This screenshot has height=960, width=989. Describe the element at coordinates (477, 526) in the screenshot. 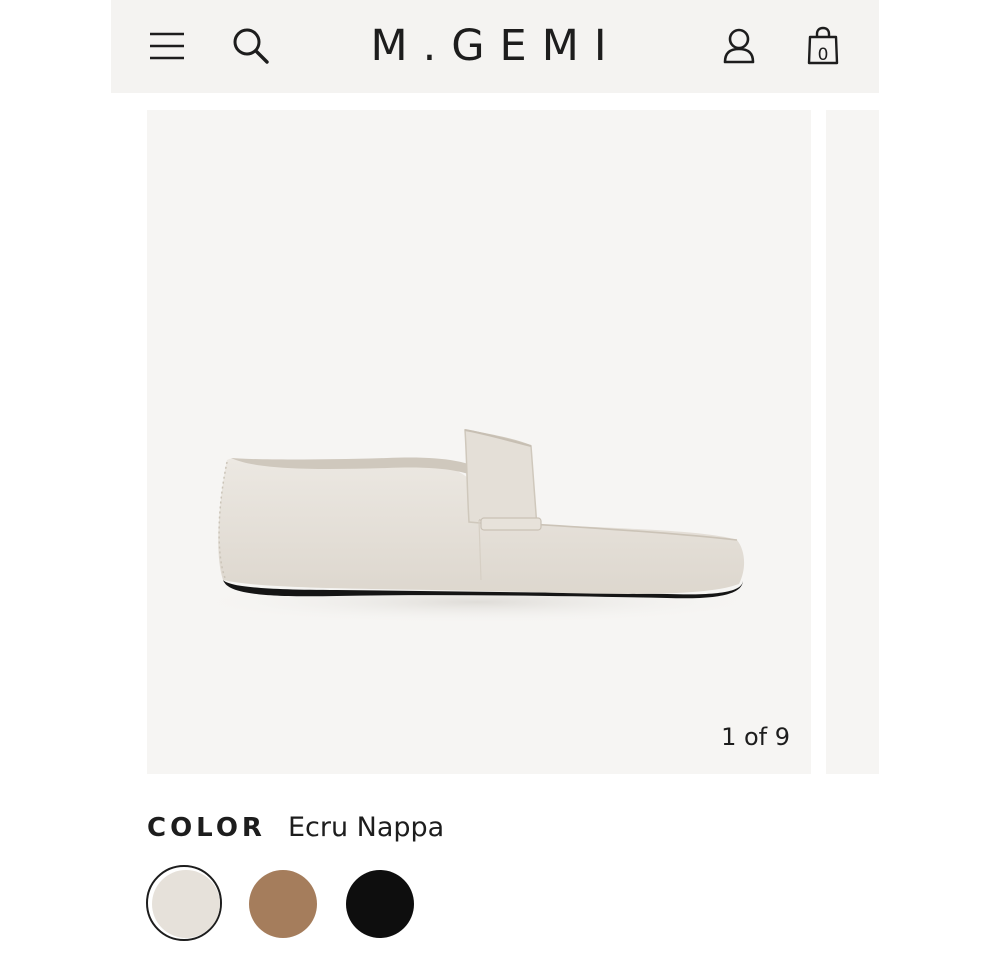

I see `loafer-shoe-image` at that location.